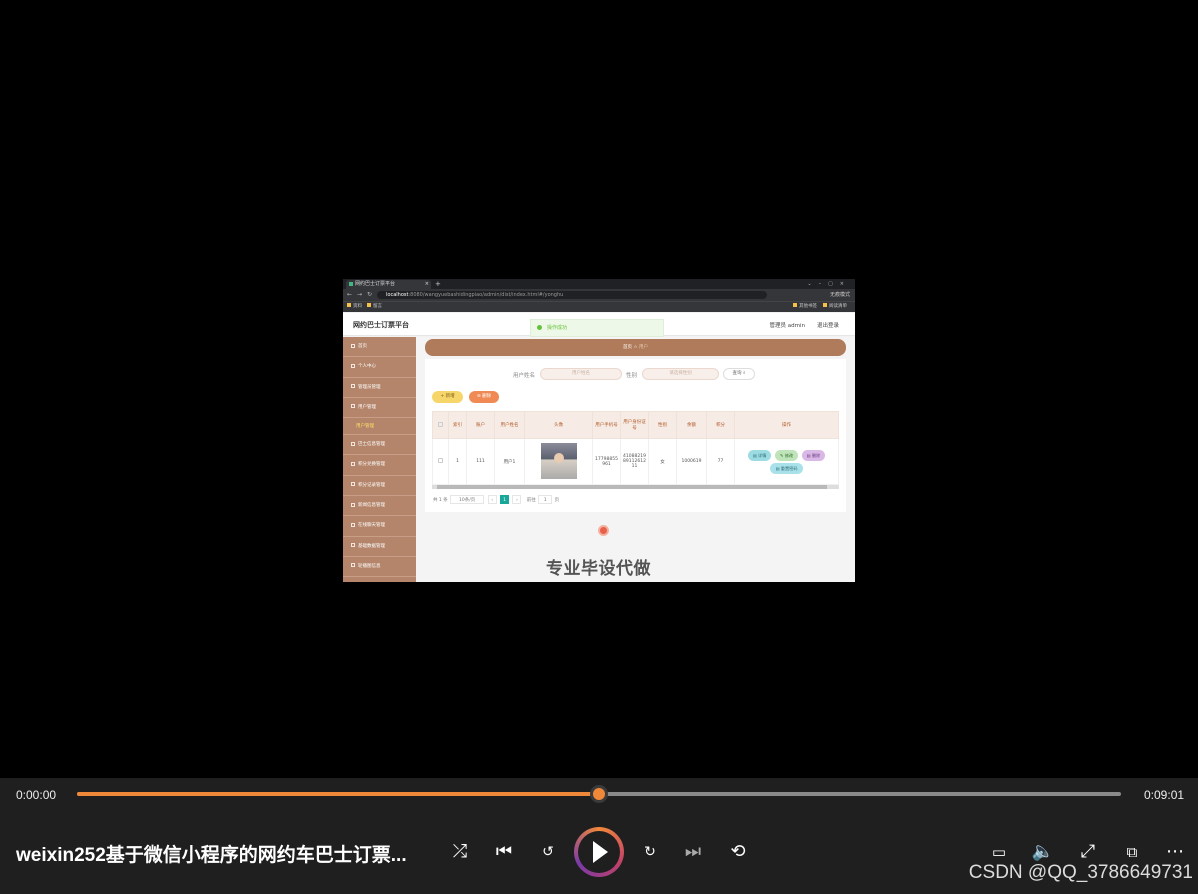 Image resolution: width=1198 pixels, height=894 pixels. Describe the element at coordinates (680, 374) in the screenshot. I see `gender-select: 请选择性别` at that location.